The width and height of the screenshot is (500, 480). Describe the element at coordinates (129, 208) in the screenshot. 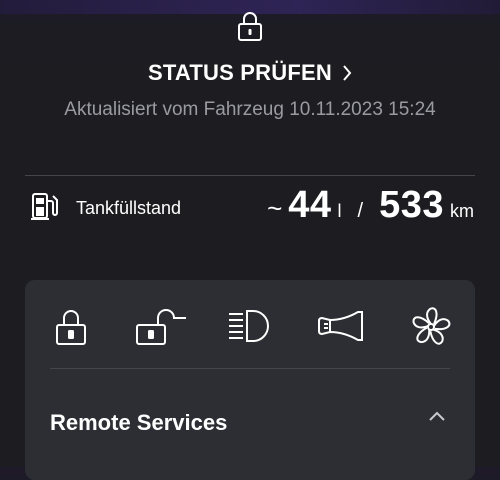

I see `fuel-level-label: Tankfüllstand` at that location.